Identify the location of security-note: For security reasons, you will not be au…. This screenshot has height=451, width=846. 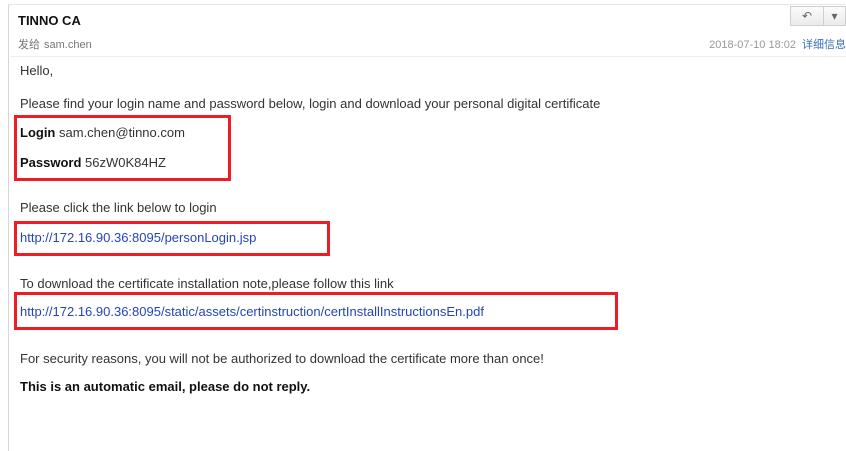
(282, 358).